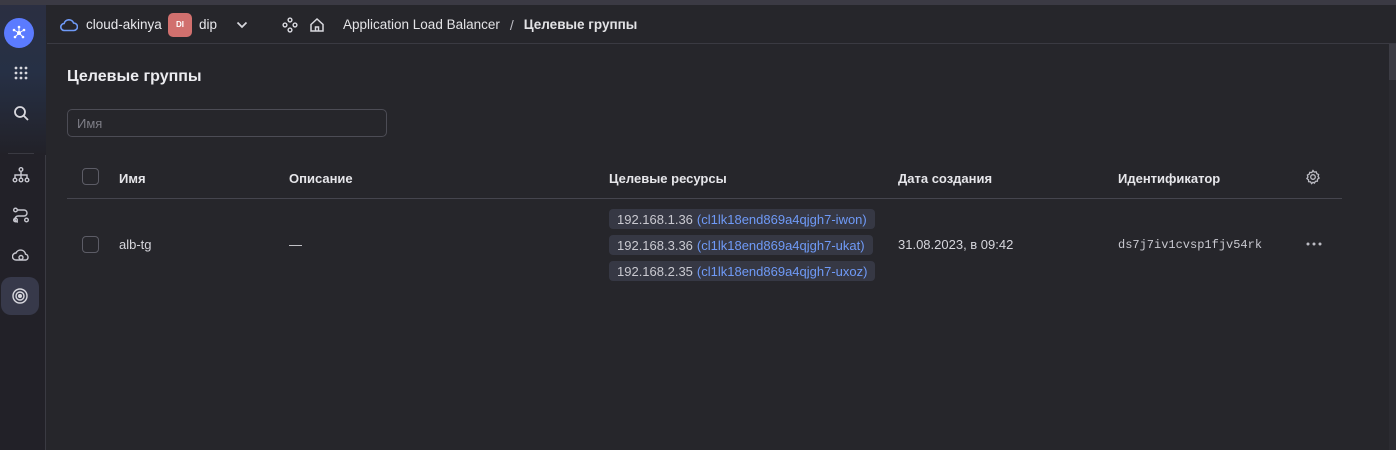 Image resolution: width=1396 pixels, height=450 pixels. What do you see at coordinates (782, 271) in the screenshot?
I see `resource-instance-link: (cl1lk18end869a4qjgh7-uxoz)` at bounding box center [782, 271].